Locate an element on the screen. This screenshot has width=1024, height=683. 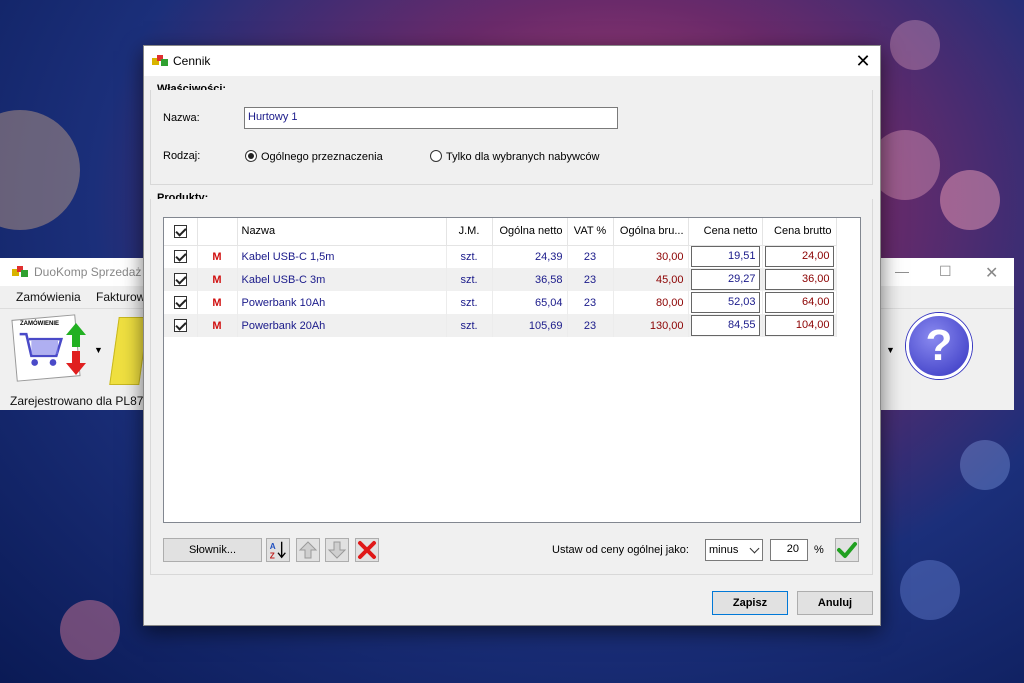
chevron-down-icon is located at coordinates (754, 548).